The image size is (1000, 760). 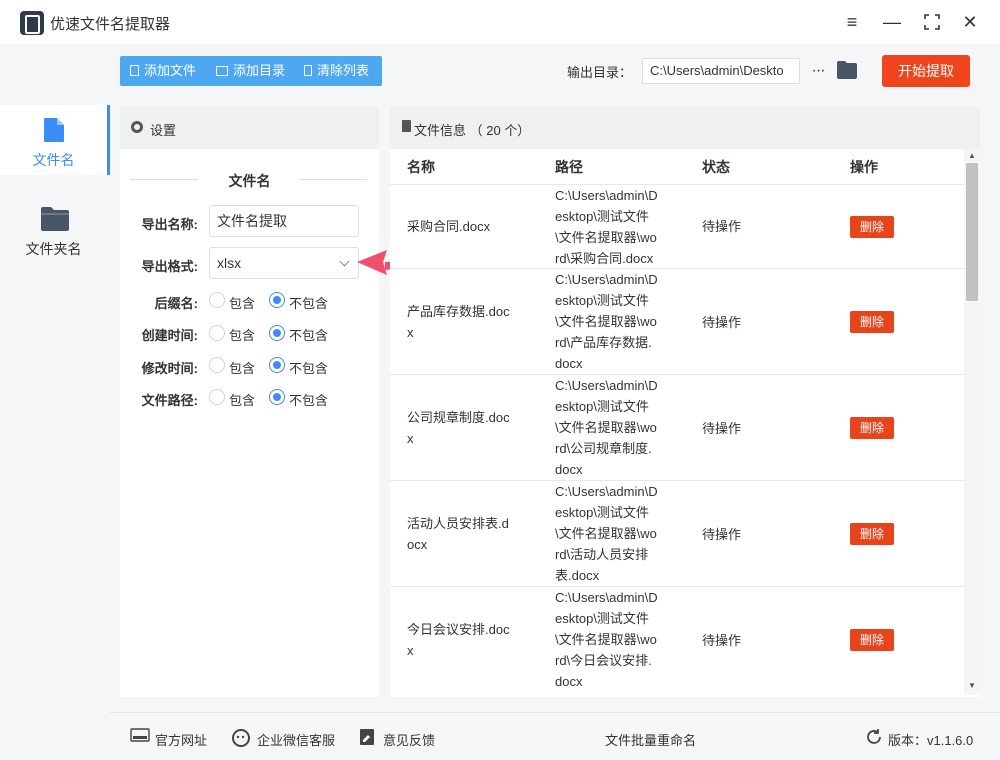 What do you see at coordinates (874, 737) in the screenshot?
I see `refresh-icon` at bounding box center [874, 737].